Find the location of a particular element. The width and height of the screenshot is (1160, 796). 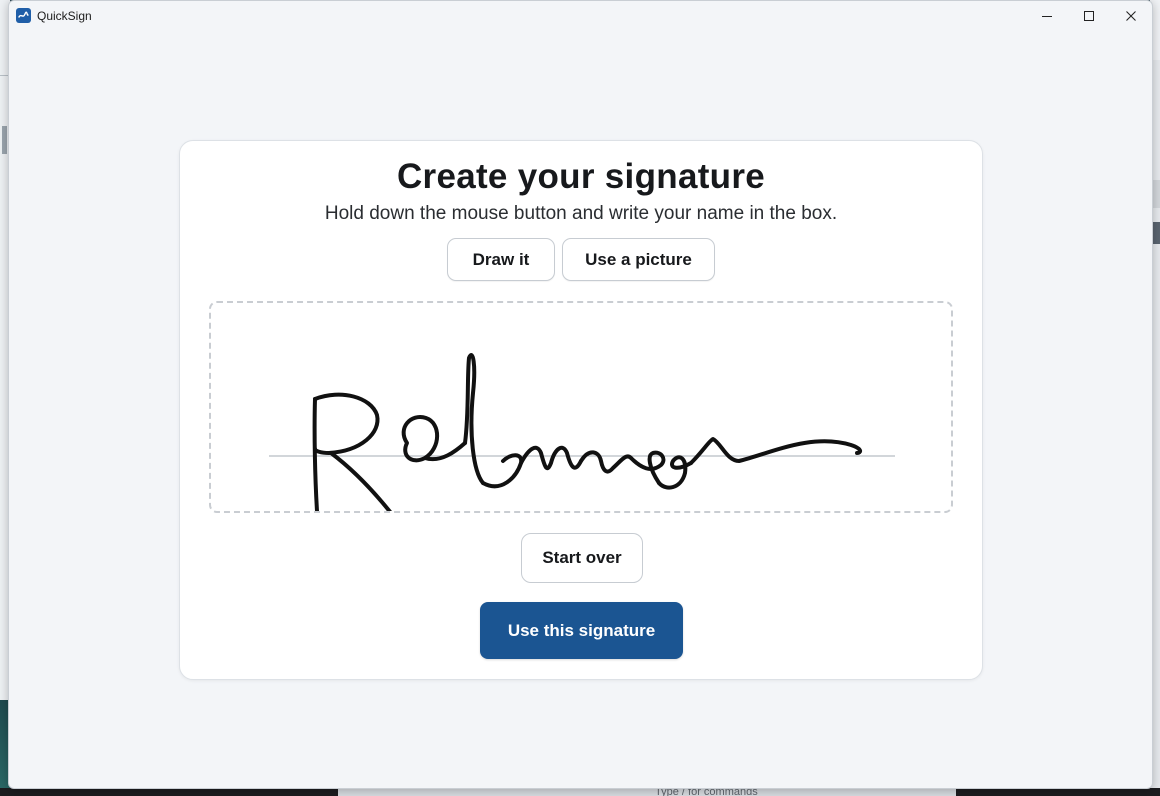

maximize-button is located at coordinates (1089, 16).